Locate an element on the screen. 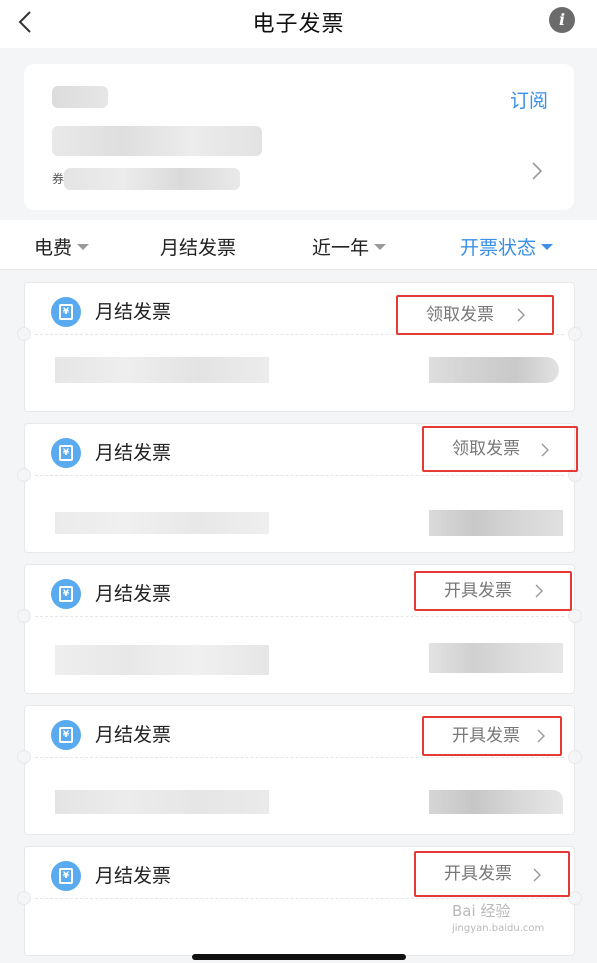 The width and height of the screenshot is (597, 963). filter-time-range: 近一年 is located at coordinates (349, 246).